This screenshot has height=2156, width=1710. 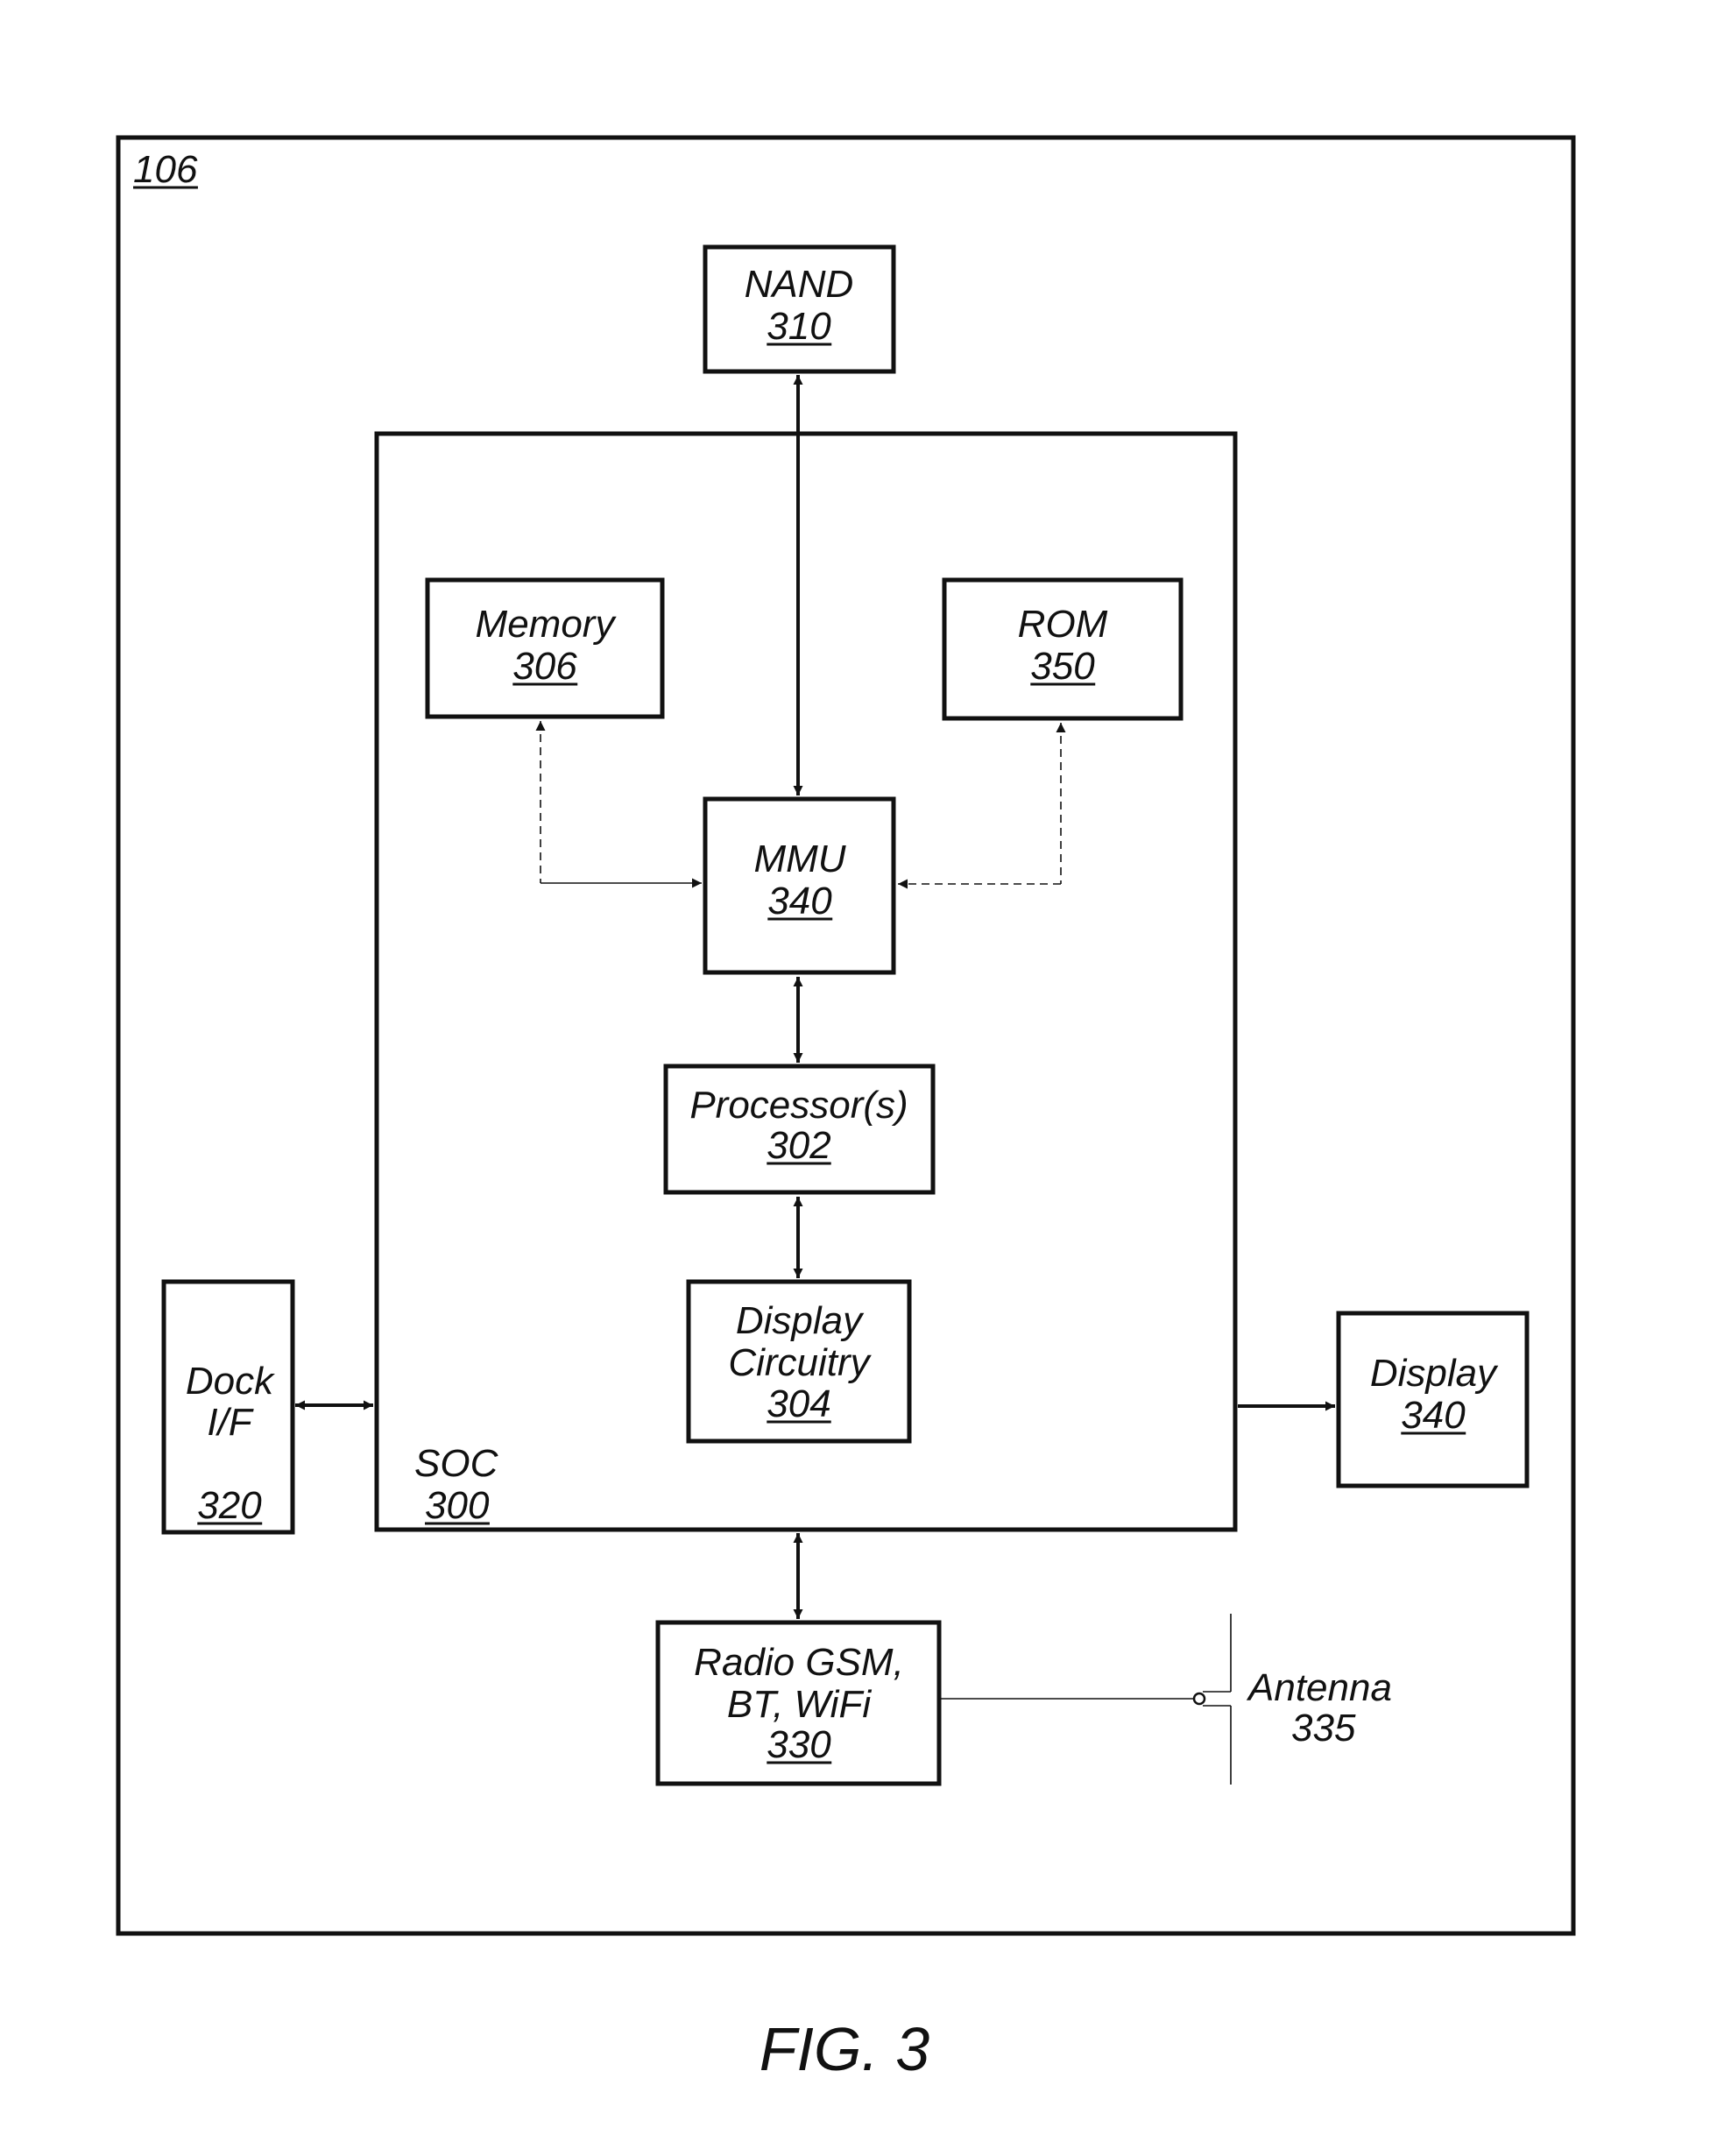 What do you see at coordinates (1434, 1373) in the screenshot?
I see `display-label: Display` at bounding box center [1434, 1373].